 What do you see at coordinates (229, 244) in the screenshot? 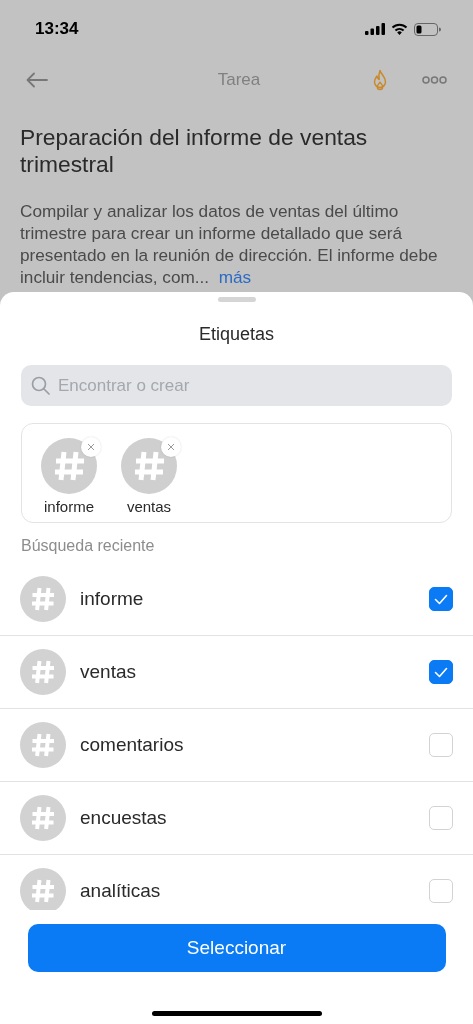
I see `task-description: Compilar y analizar los datos de ventas del último trimestre para crear un informe detallado que será presentado en la reunión de dirección. El informe debe incluir tendencias, com... más` at bounding box center [229, 244].